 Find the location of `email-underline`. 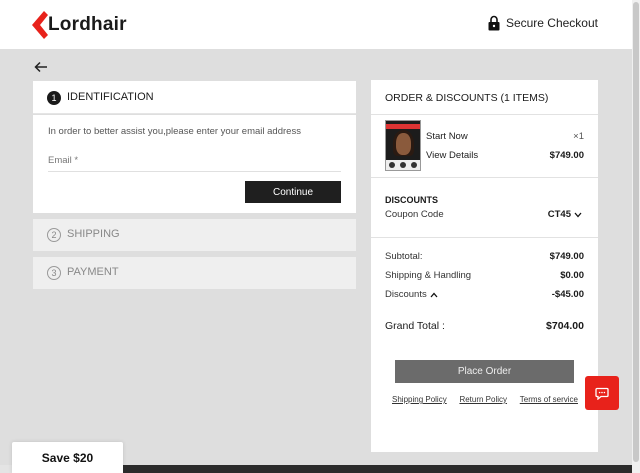

email-underline is located at coordinates (194, 171).